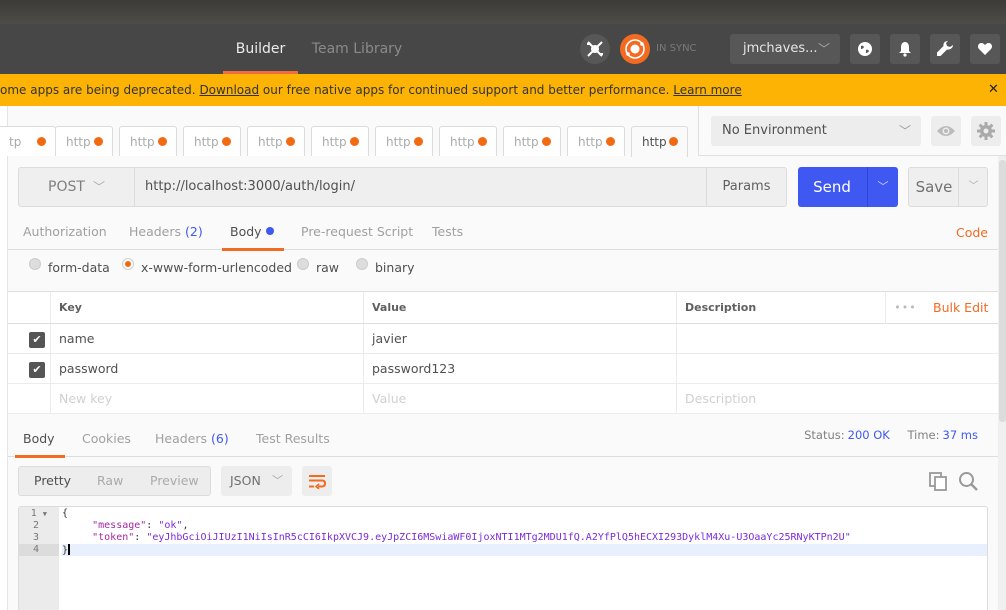  I want to click on body-indicator-dot-icon, so click(269, 231).